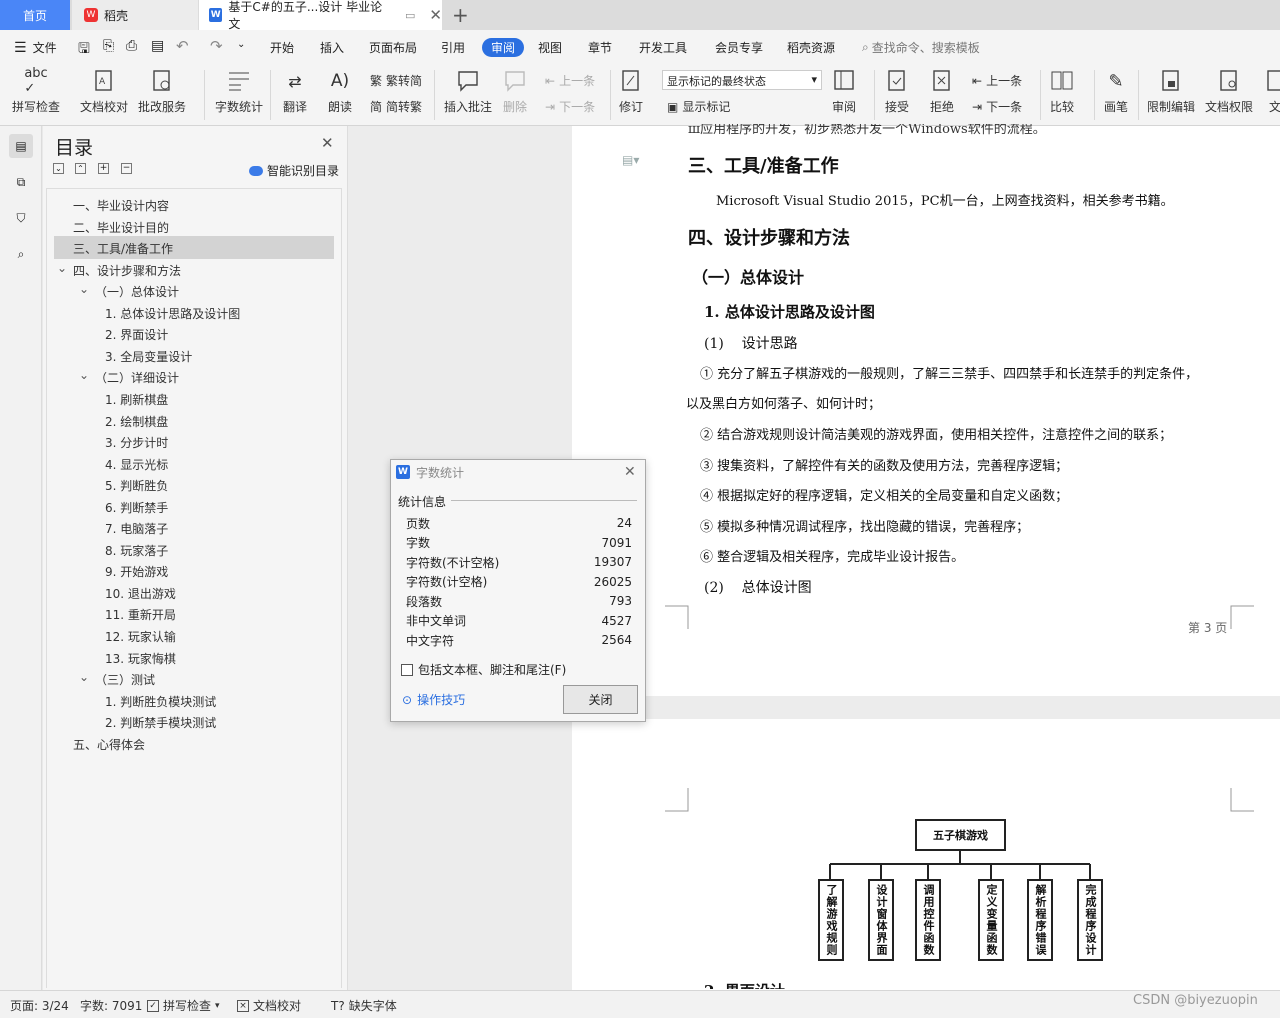 The width and height of the screenshot is (1280, 1018). I want to click on toc-item: 10. 退出游戏, so click(140, 593).